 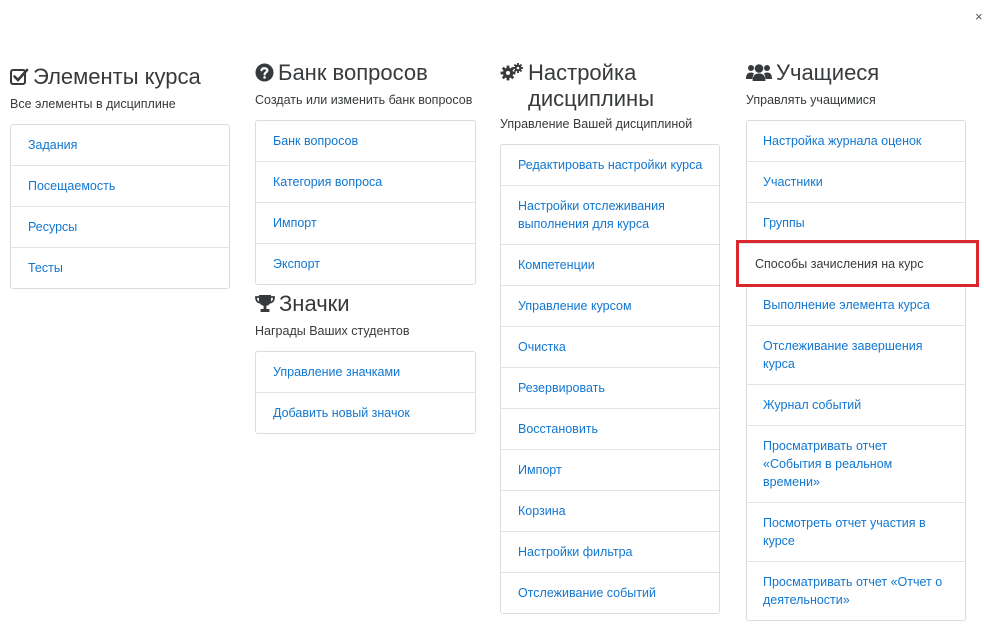 I want to click on link-logs: Журнал событий, so click(x=856, y=404).